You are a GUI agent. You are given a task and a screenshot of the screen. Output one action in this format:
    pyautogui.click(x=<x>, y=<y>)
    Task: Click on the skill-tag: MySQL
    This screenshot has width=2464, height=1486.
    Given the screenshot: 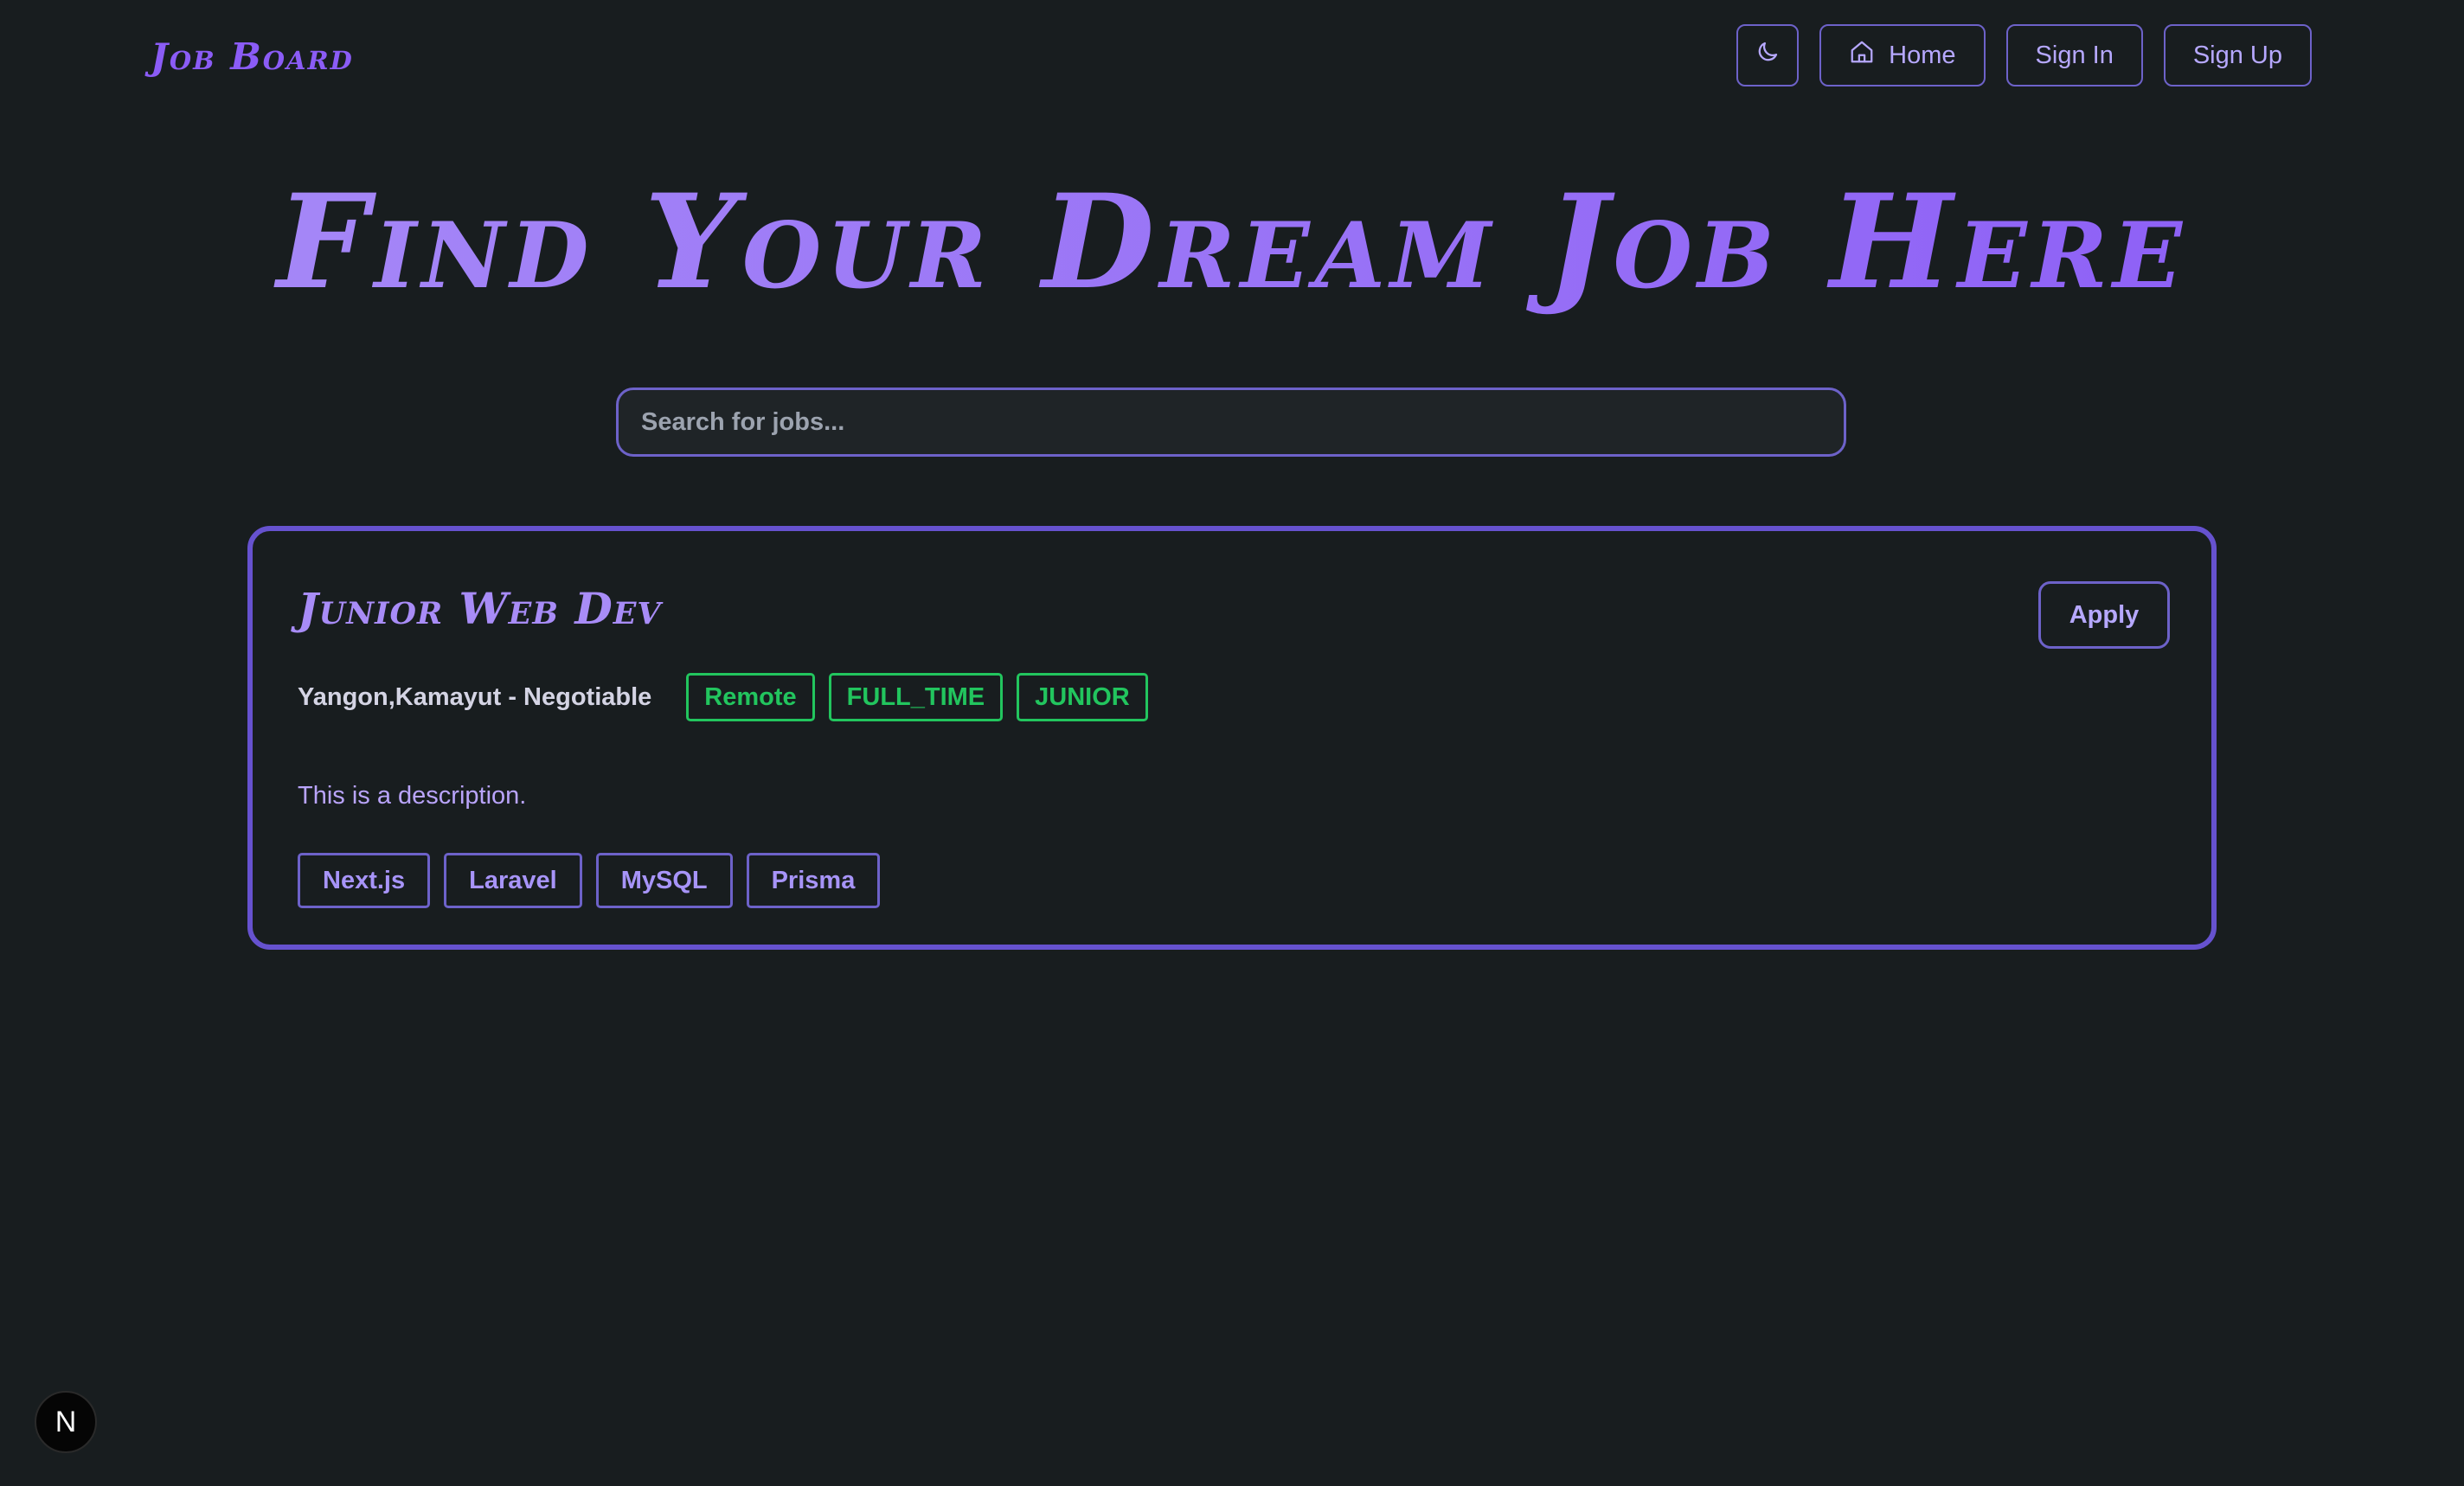 What is the action you would take?
    pyautogui.click(x=664, y=880)
    